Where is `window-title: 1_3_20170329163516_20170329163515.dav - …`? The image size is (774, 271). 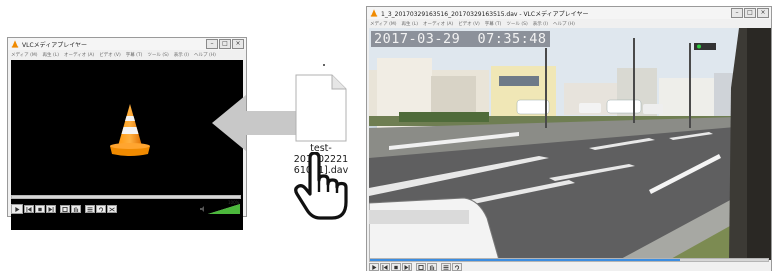 window-title: 1_3_20170329163516_20170329163515.dav - … is located at coordinates (485, 14).